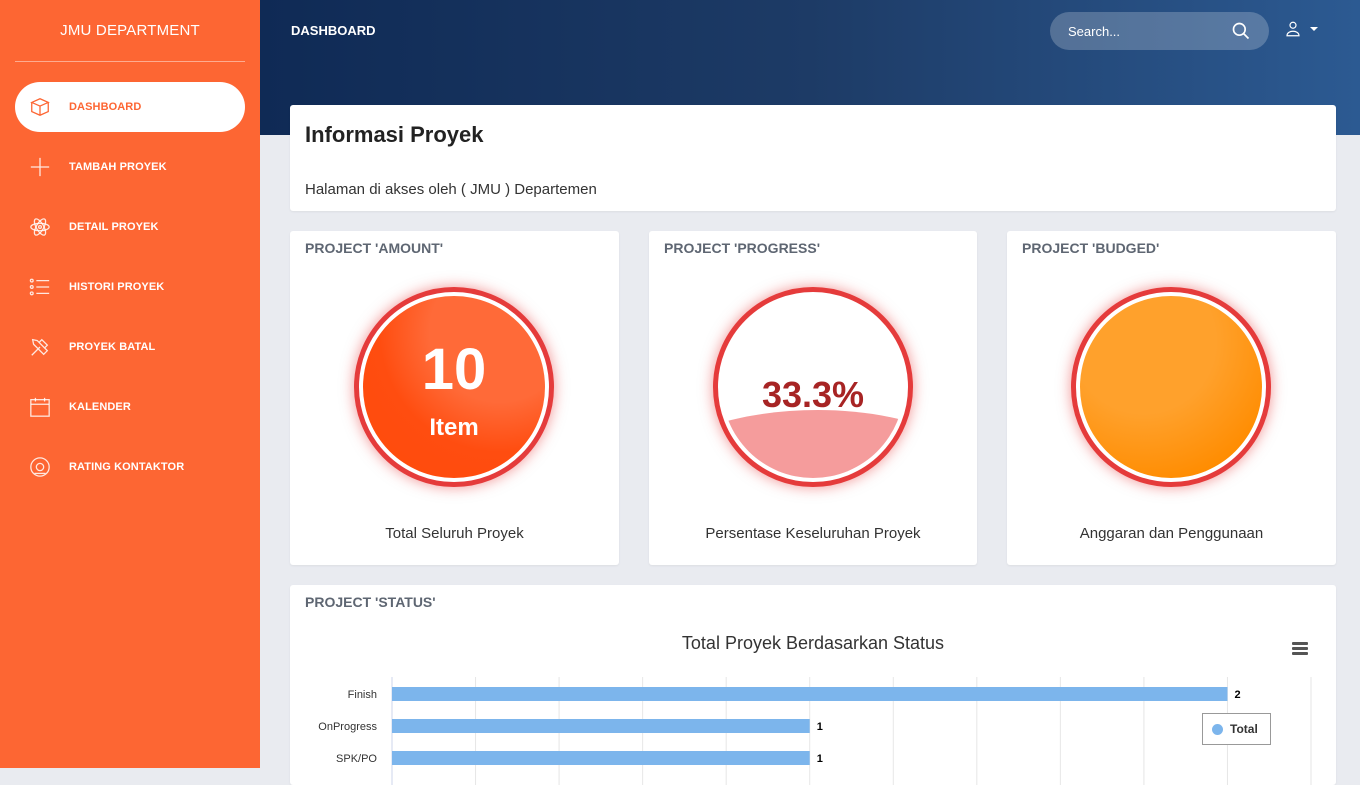  What do you see at coordinates (40, 467) in the screenshot?
I see `circle-at-icon` at bounding box center [40, 467].